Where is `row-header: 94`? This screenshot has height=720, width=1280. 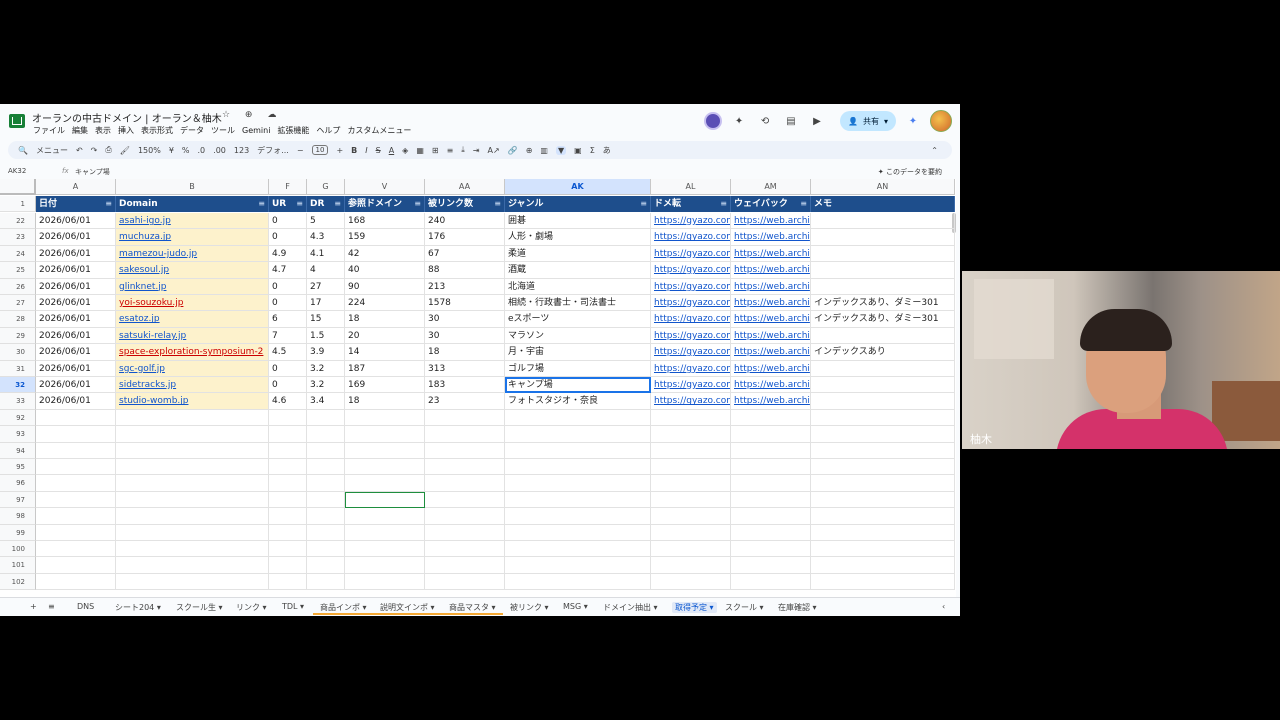
row-header: 94 is located at coordinates (18, 450).